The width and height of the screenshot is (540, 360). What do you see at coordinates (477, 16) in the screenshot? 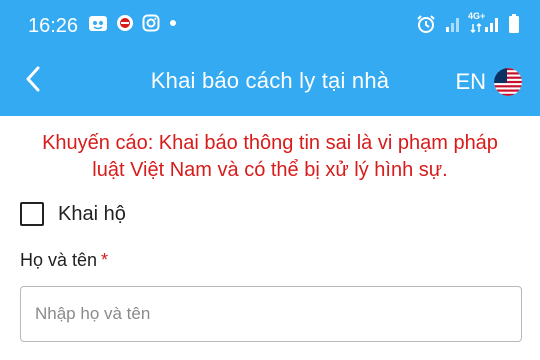
I see `network-label: 4G+` at bounding box center [477, 16].